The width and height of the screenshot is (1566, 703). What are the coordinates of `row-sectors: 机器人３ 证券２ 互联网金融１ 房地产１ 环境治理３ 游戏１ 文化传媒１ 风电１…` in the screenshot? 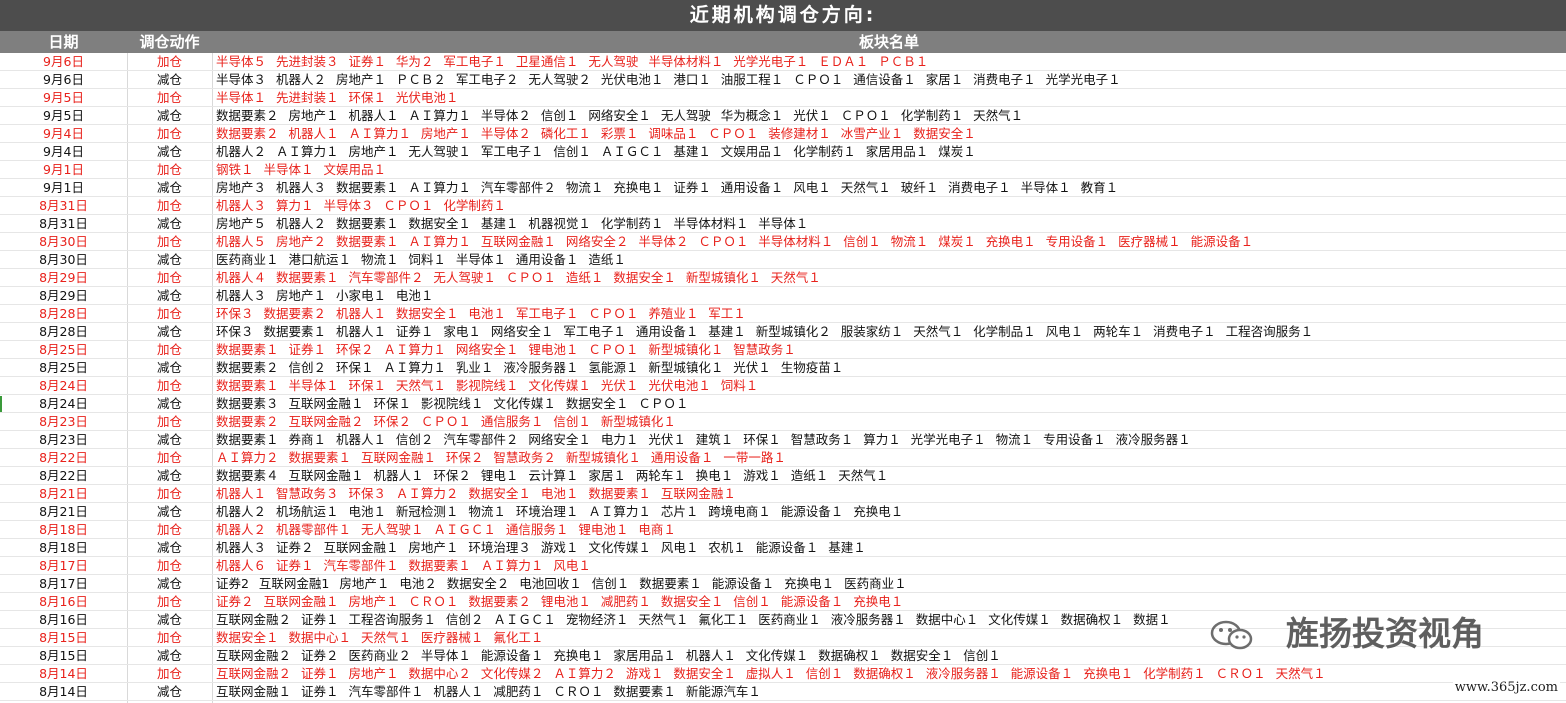 It's located at (541, 547).